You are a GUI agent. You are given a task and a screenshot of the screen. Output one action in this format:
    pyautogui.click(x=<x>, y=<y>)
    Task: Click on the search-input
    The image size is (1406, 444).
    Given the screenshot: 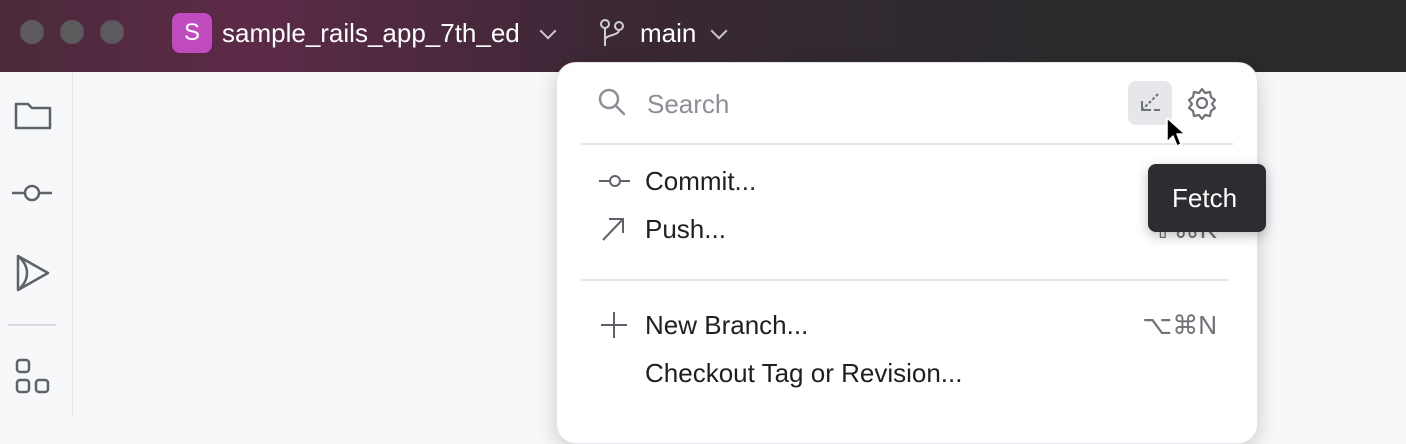 What is the action you would take?
    pyautogui.click(x=857, y=104)
    